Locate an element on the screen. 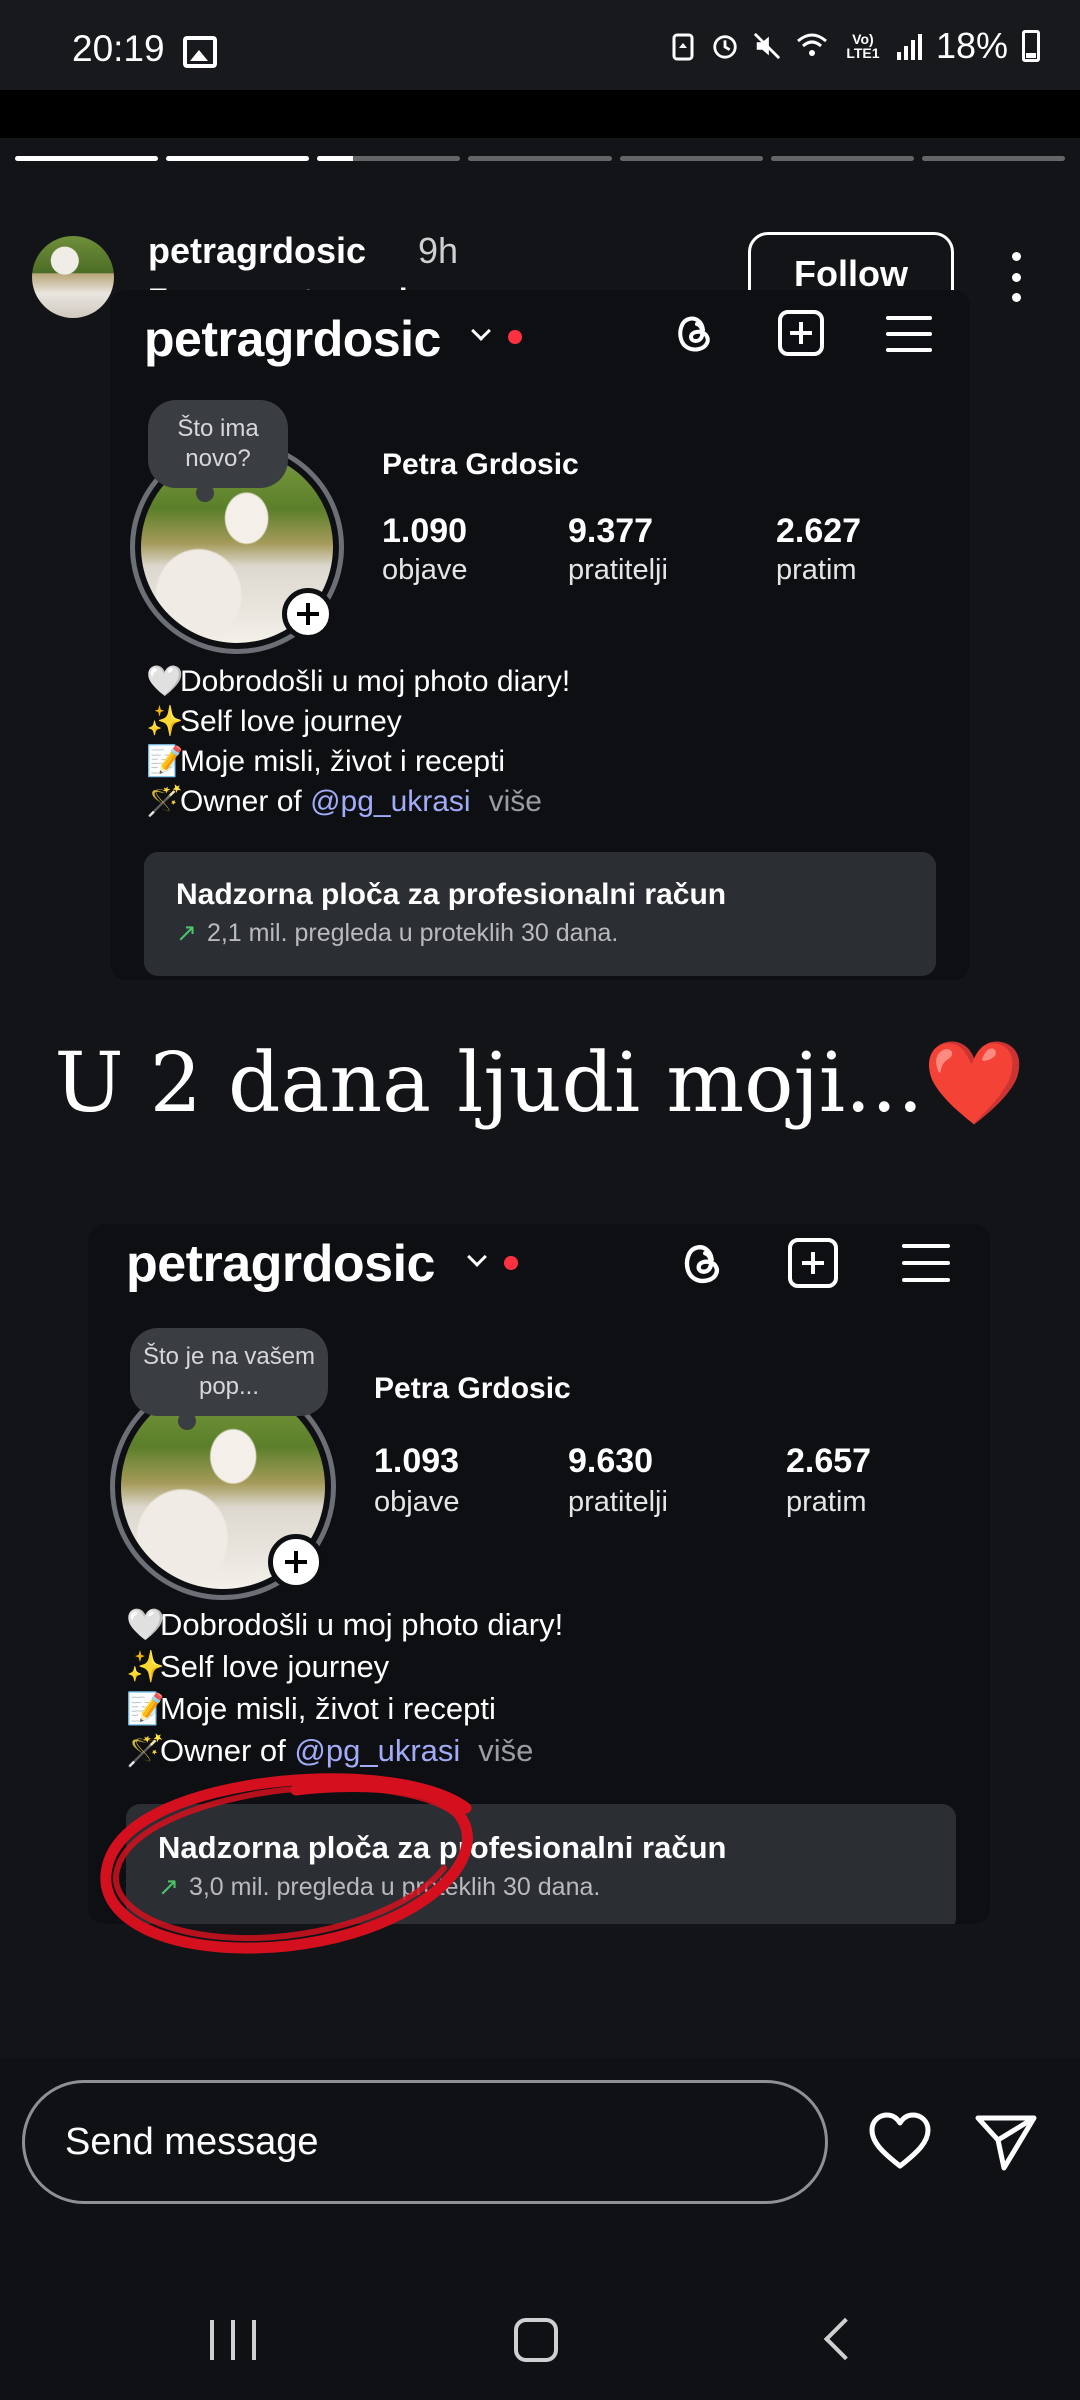 Image resolution: width=1080 pixels, height=2400 pixels. story-progress is located at coordinates (540, 158).